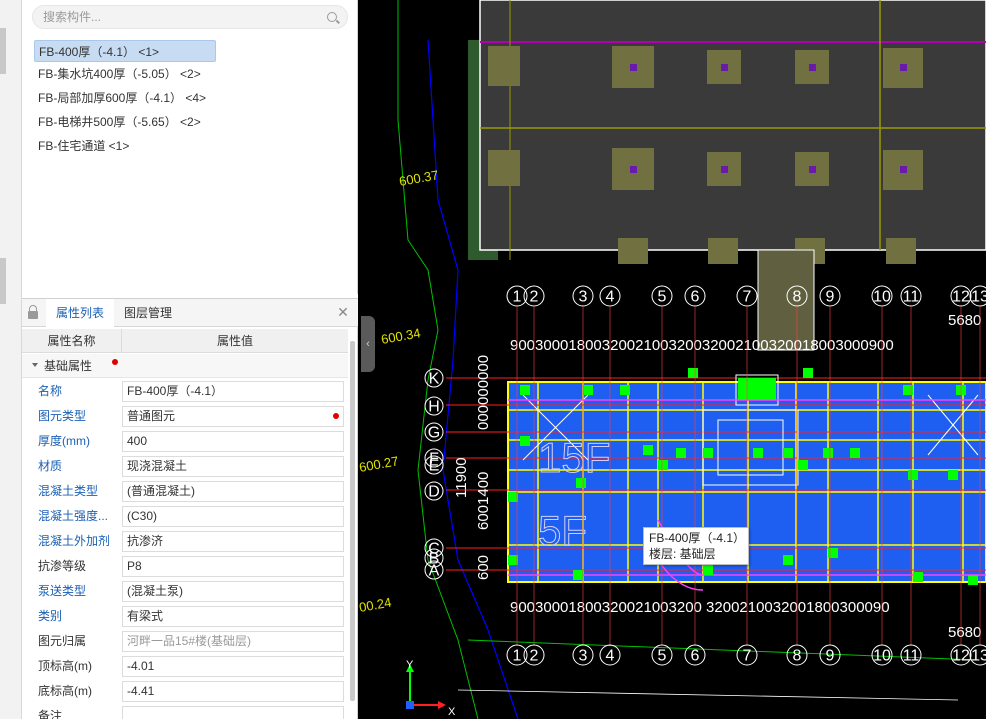  What do you see at coordinates (33, 312) in the screenshot?
I see `lock-icon` at bounding box center [33, 312].